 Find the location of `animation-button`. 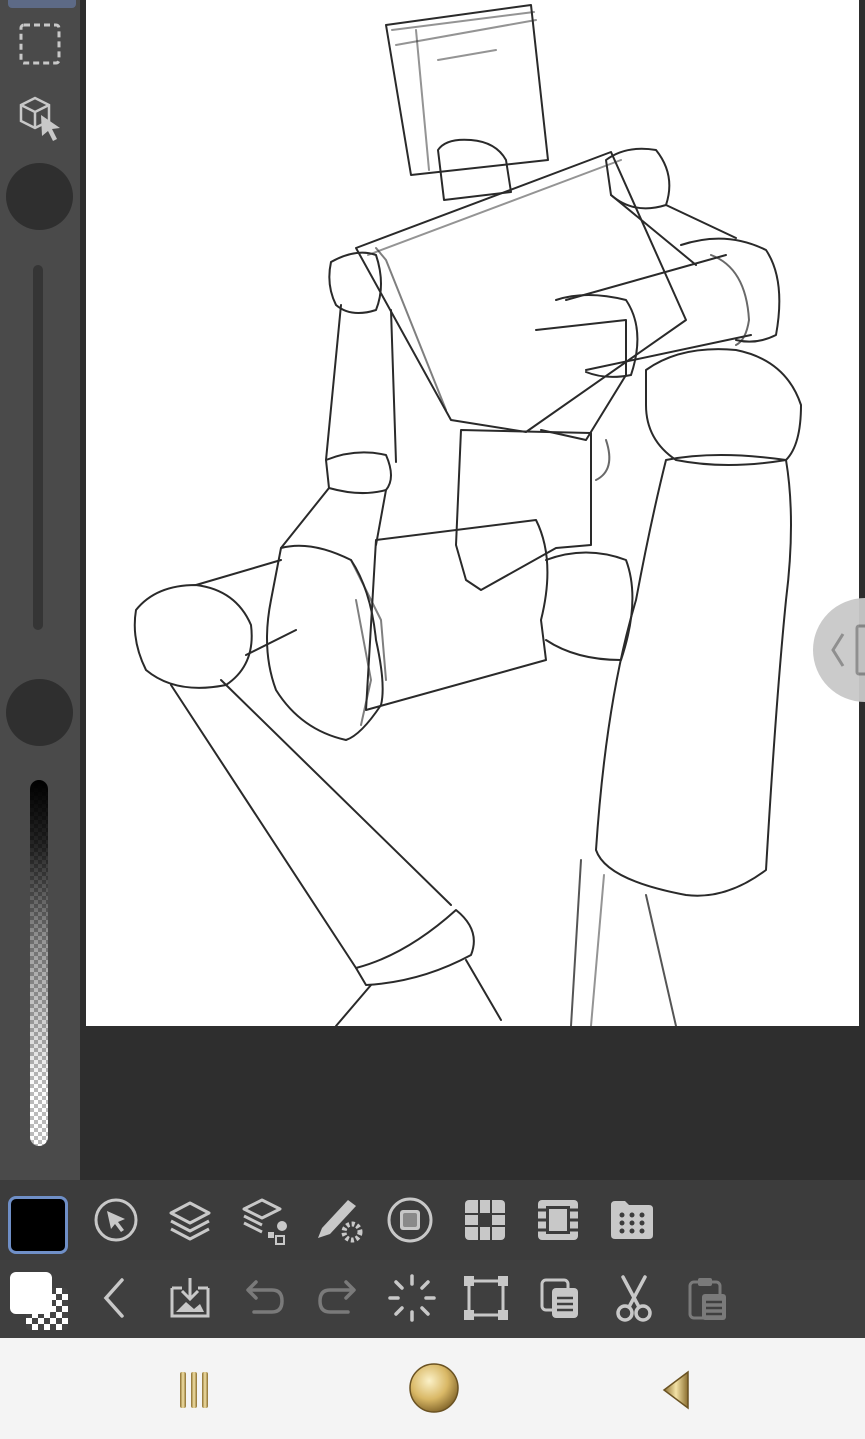

animation-button is located at coordinates (558, 1220).